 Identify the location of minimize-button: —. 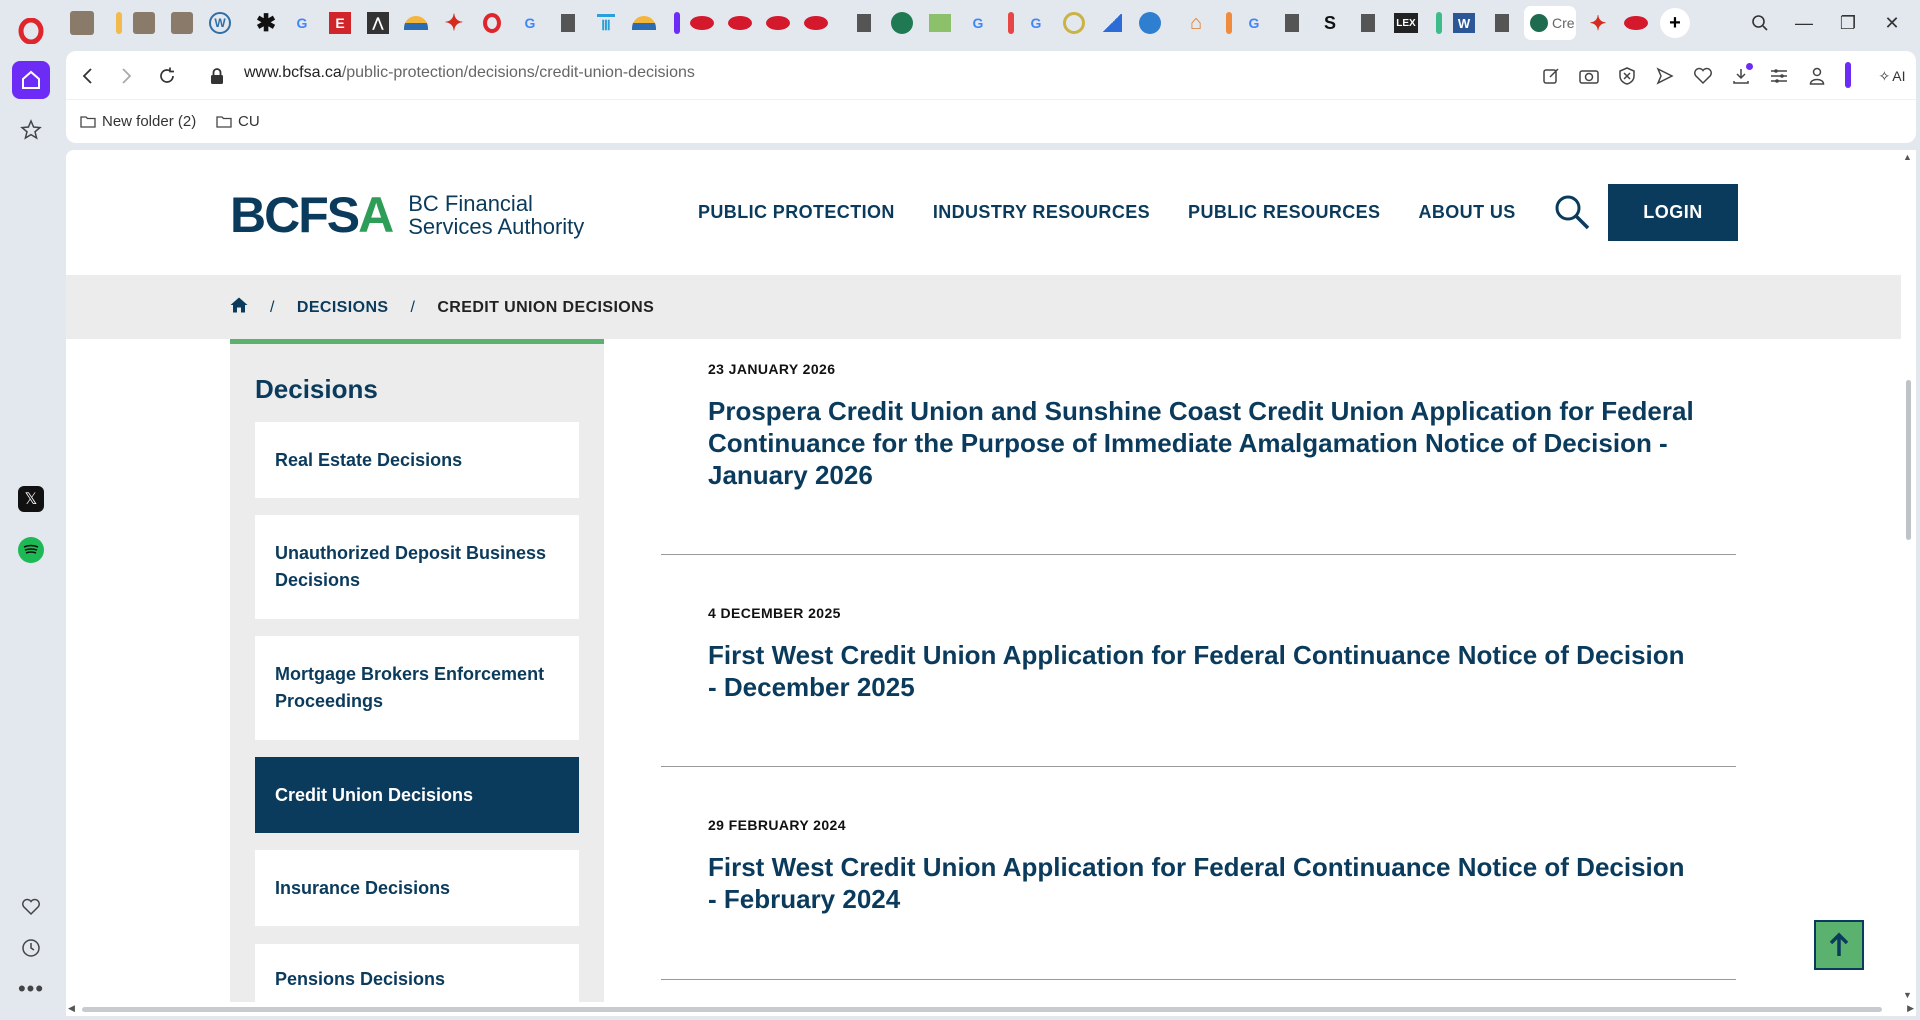
(1804, 23).